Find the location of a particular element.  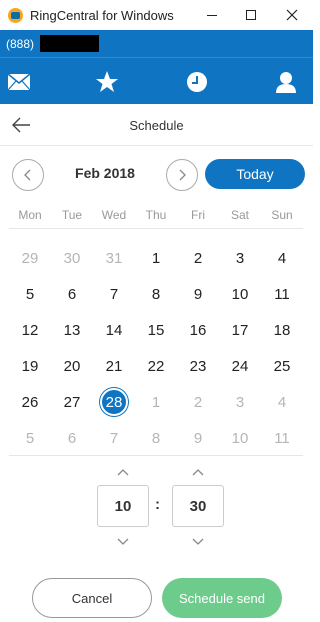

weekday-label: Fri is located at coordinates (198, 215).